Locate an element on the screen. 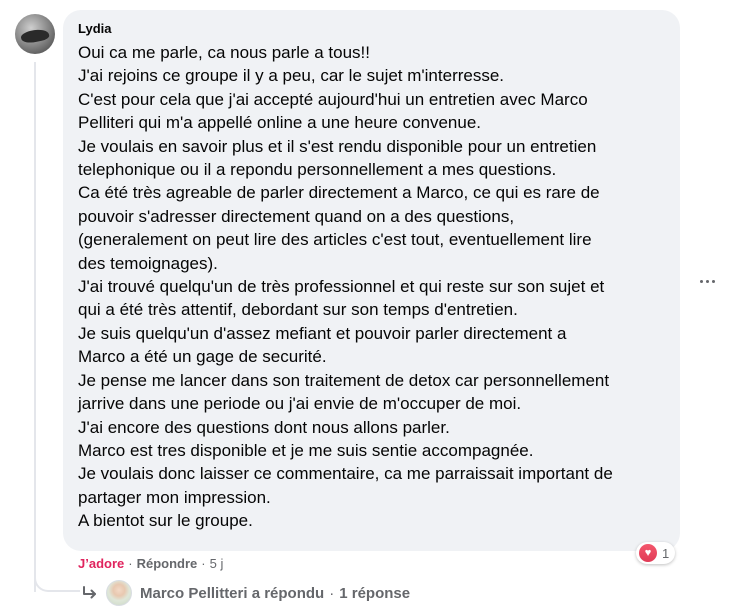 Image resolution: width=734 pixels, height=610 pixels. comment-timestamp: 5 j is located at coordinates (217, 563).